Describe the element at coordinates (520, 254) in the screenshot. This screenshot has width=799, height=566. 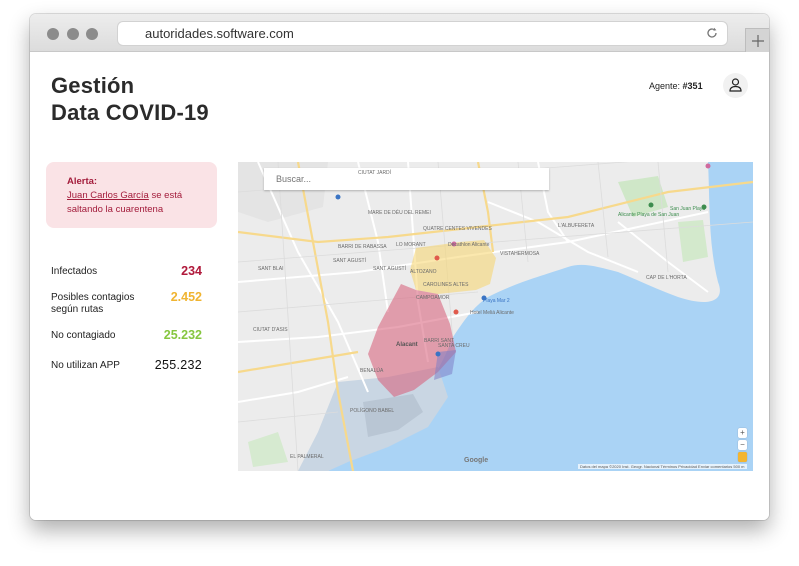
I see `map-place-label: VISTAHERMOSA` at that location.